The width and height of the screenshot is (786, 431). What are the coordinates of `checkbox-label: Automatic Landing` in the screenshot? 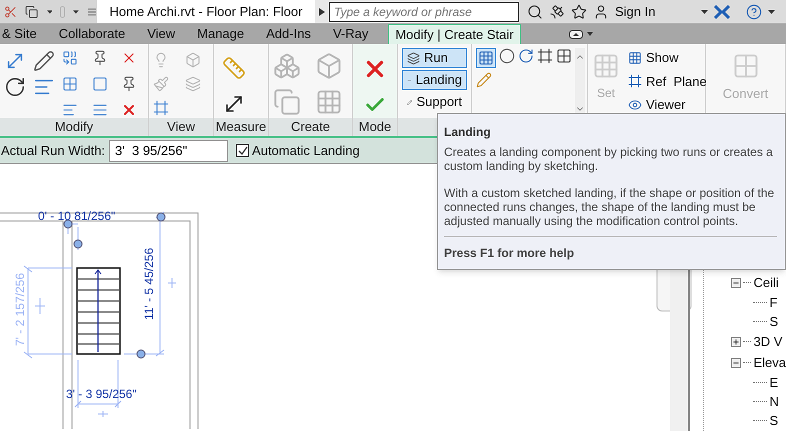 It's located at (306, 151).